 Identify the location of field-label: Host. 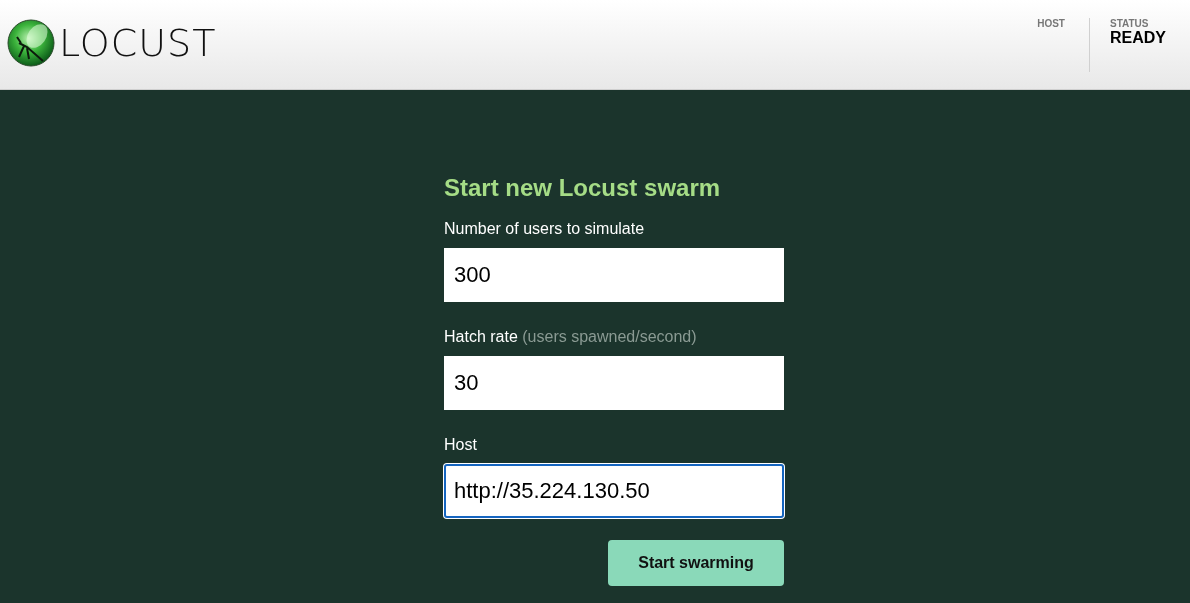
(461, 445).